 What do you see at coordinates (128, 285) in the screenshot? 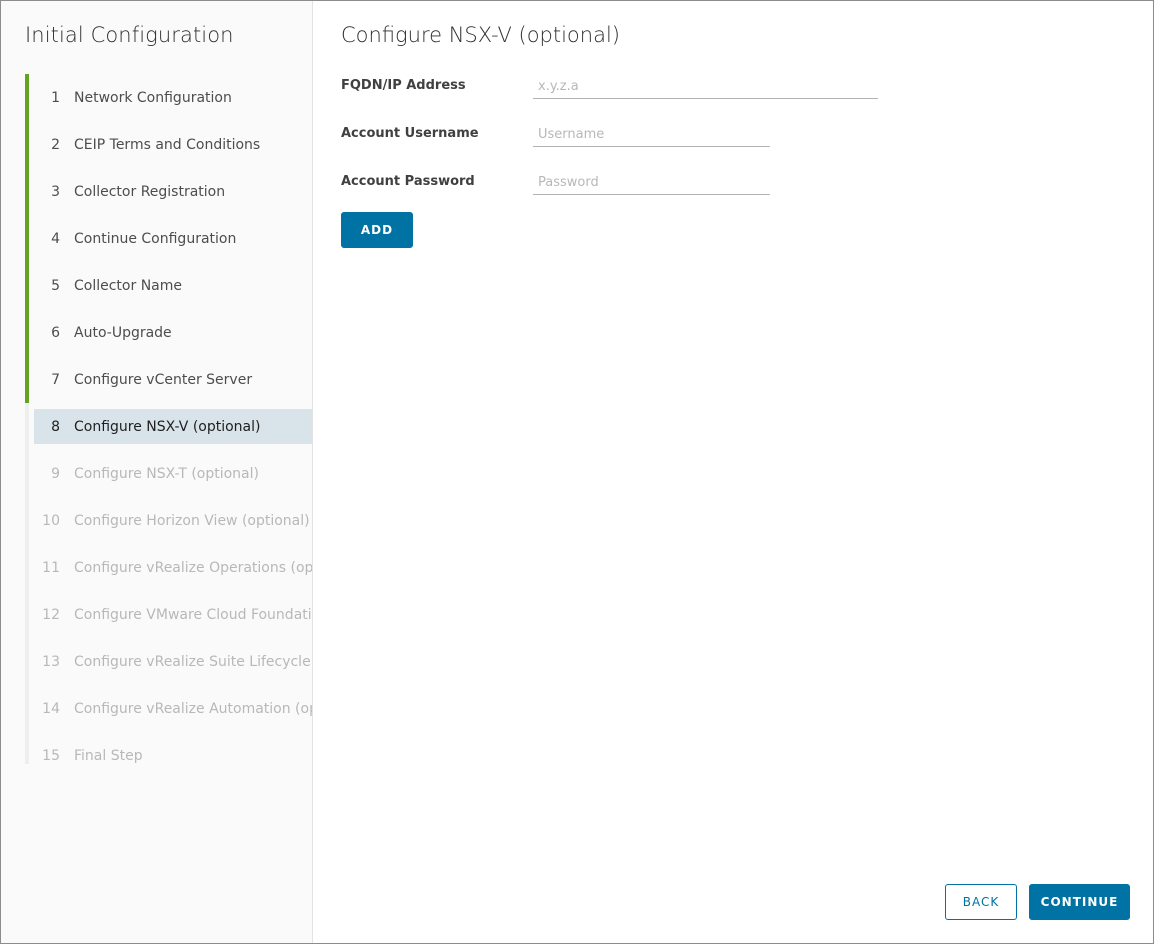
I see `step-label: Collector Name` at bounding box center [128, 285].